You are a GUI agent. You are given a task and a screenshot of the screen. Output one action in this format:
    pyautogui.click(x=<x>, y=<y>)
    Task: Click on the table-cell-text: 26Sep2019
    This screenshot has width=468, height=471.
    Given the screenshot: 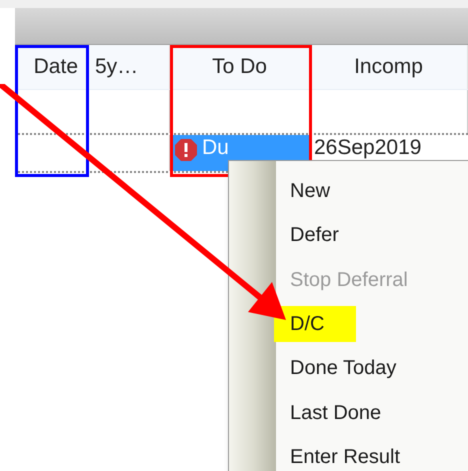 What is the action you would take?
    pyautogui.click(x=367, y=148)
    